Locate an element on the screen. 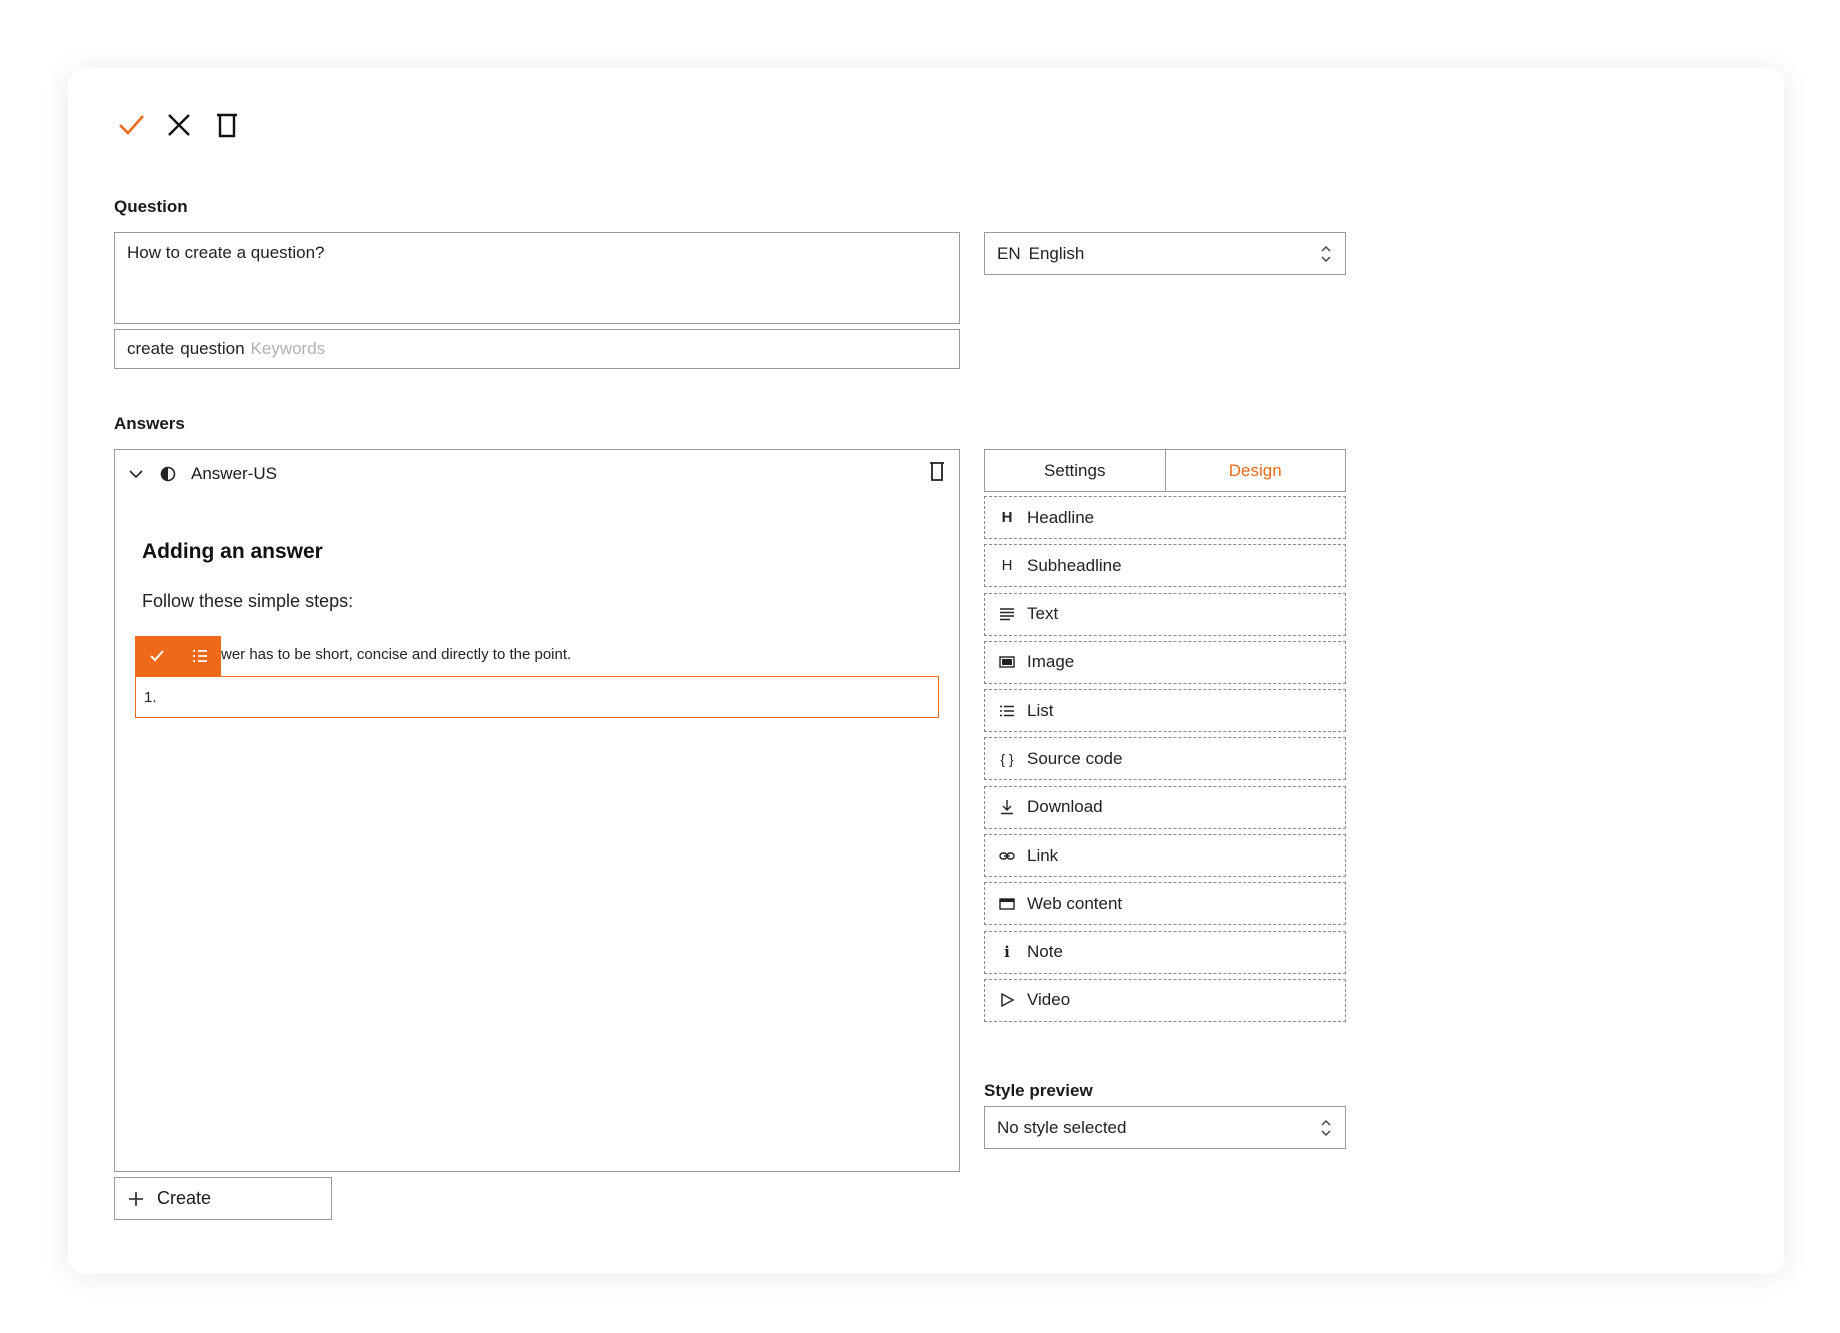  chevron-down-icon is located at coordinates (136, 474).